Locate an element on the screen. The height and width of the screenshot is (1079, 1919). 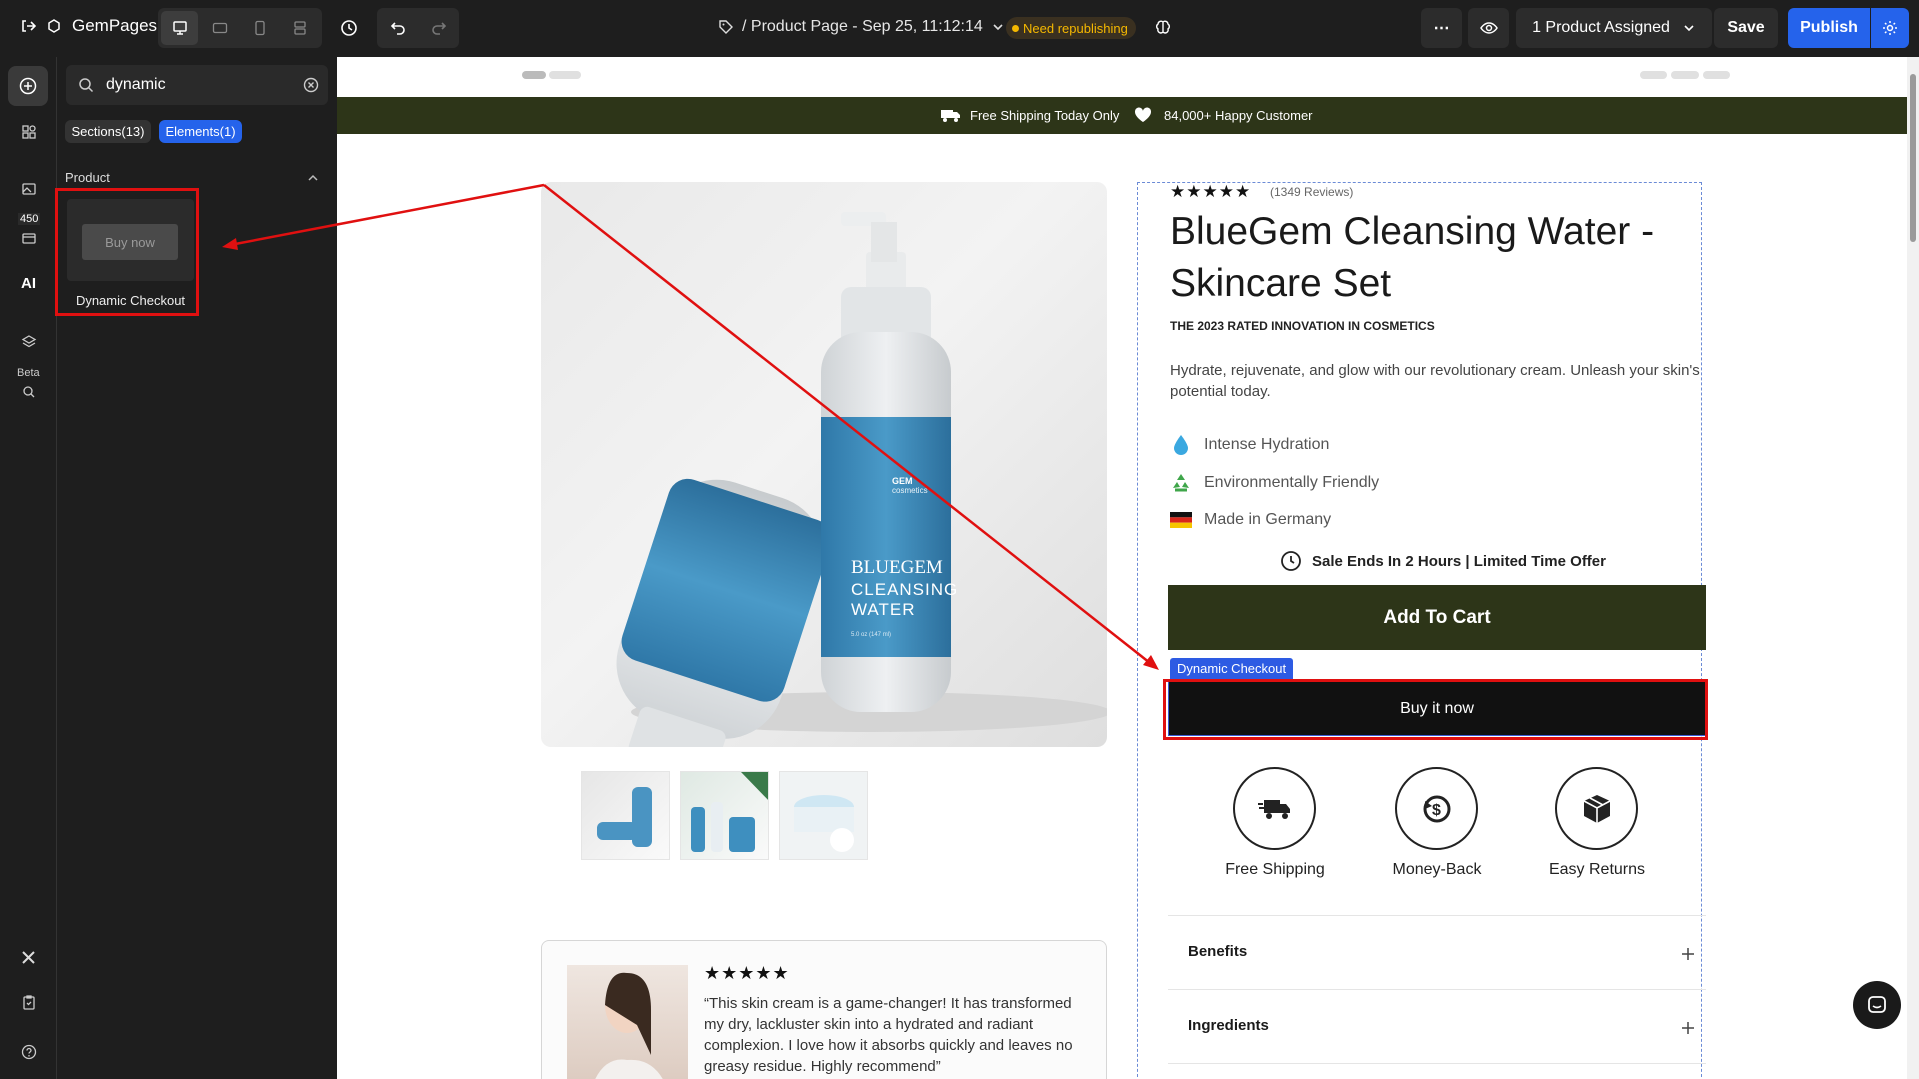
arrow-to-buy-now is located at coordinates (847, 424).